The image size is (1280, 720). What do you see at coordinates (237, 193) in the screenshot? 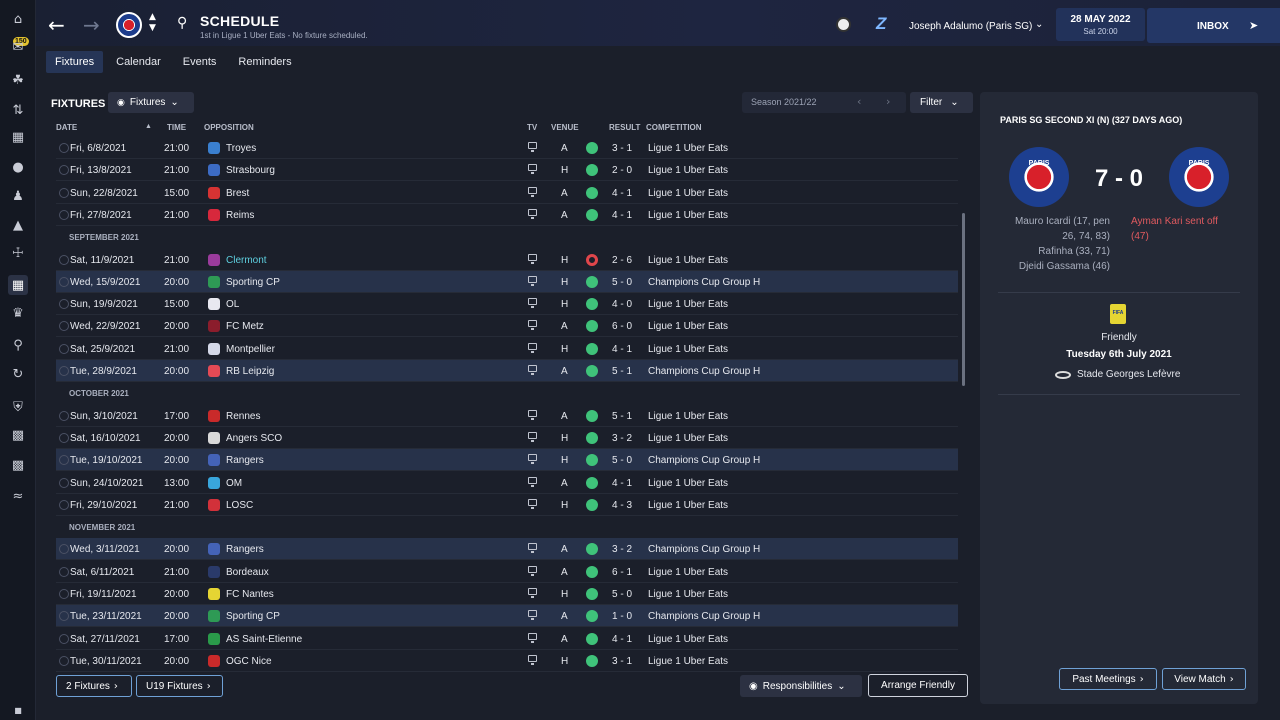
I see `opponent-name: Brest` at bounding box center [237, 193].